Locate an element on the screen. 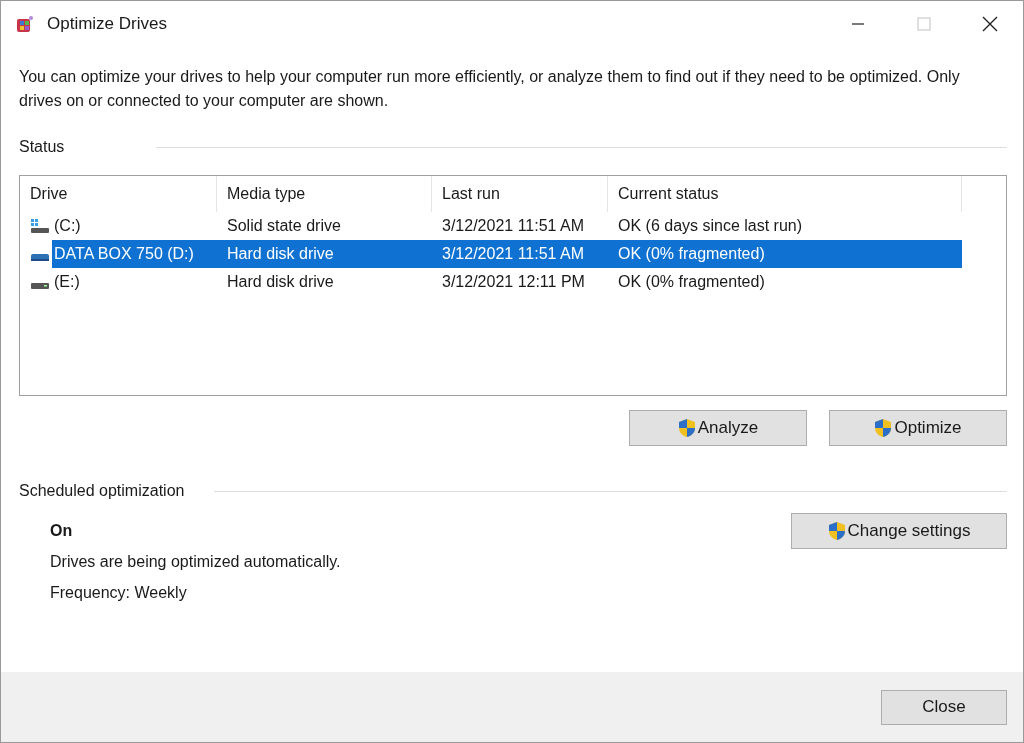 The height and width of the screenshot is (743, 1024). drive-row: DATA BOX 750 (D:) Hard disk drive 3/12/2021 11:51 AM OK (0% fragmented) is located at coordinates (507, 254).